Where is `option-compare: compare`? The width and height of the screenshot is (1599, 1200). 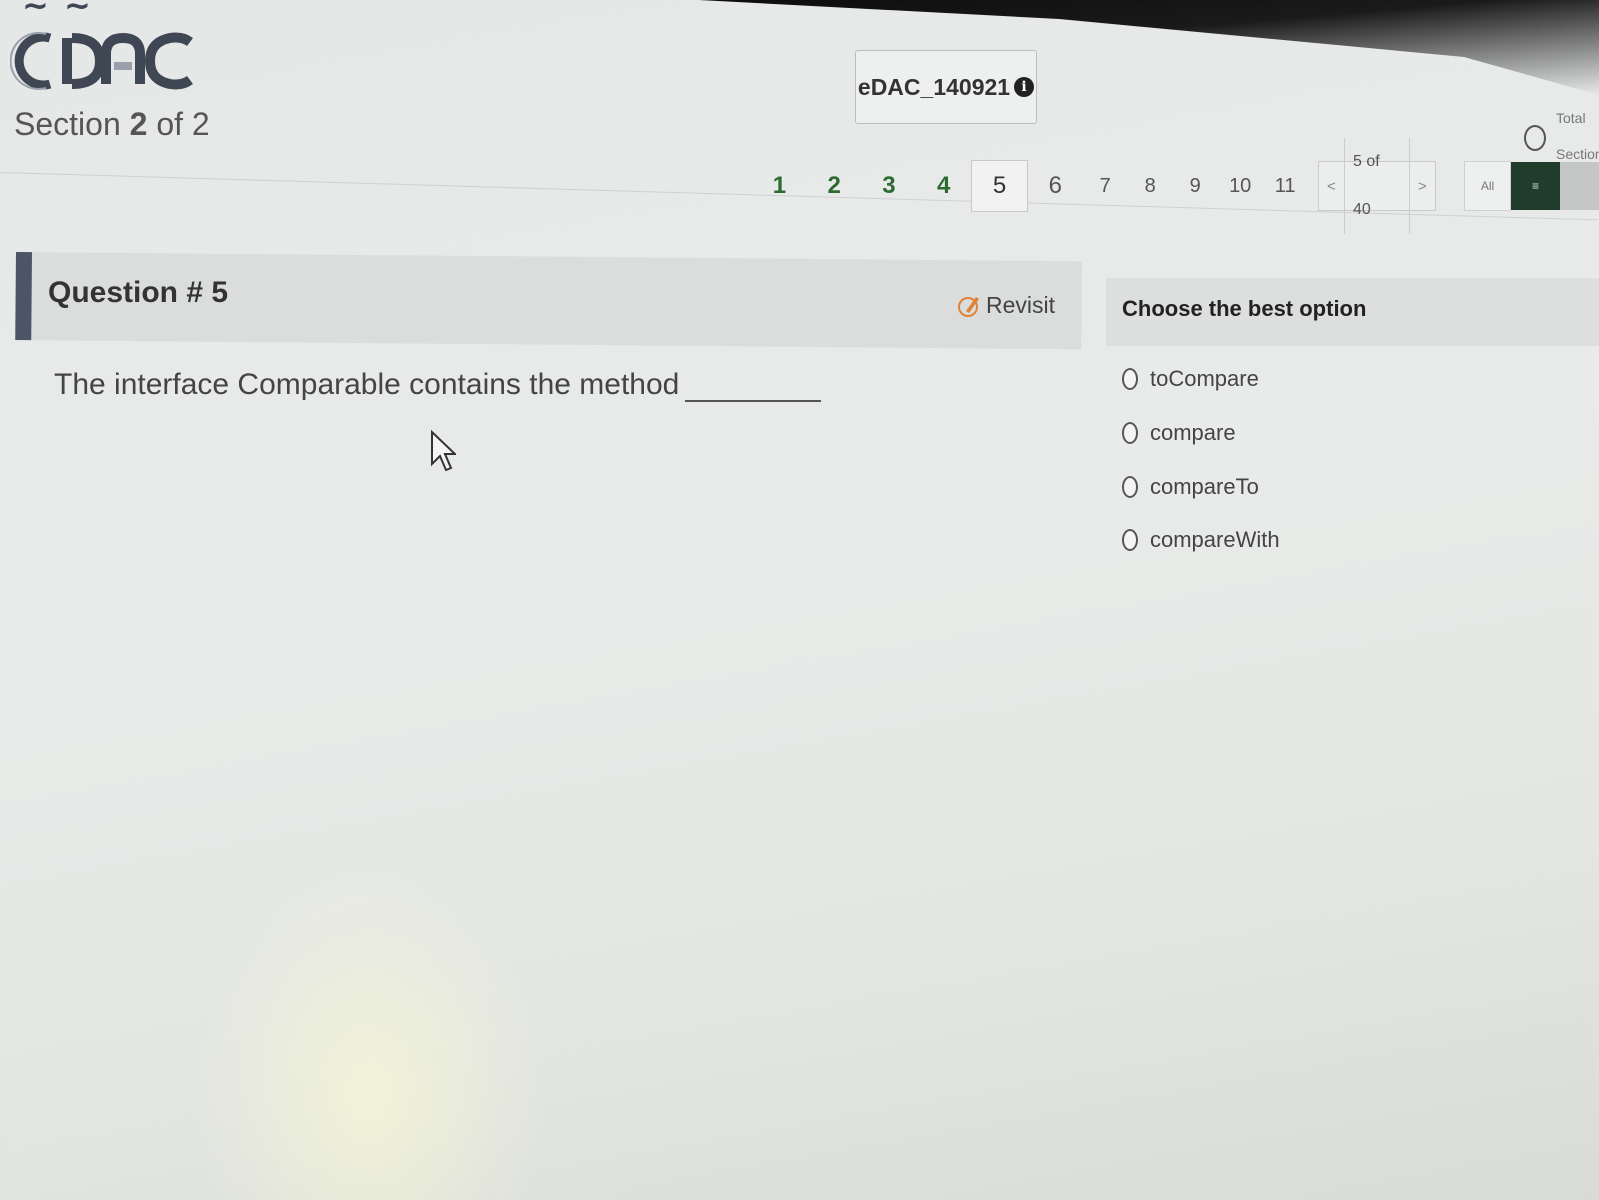 option-compare: compare is located at coordinates (1179, 433).